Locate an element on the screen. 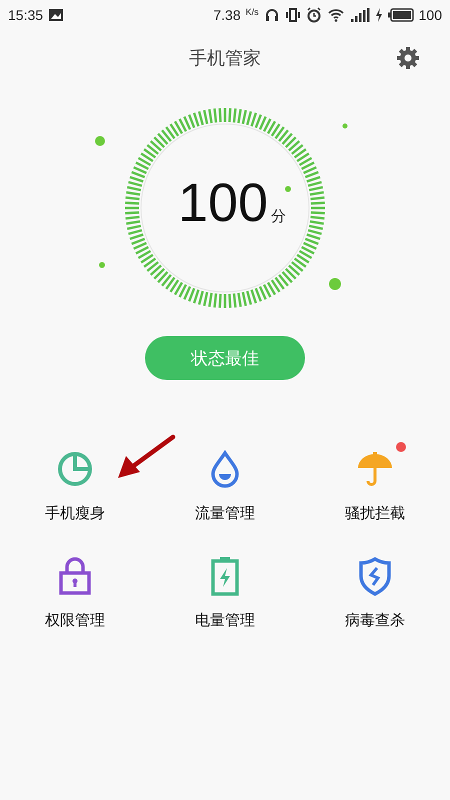  battery-icon is located at coordinates (401, 15).